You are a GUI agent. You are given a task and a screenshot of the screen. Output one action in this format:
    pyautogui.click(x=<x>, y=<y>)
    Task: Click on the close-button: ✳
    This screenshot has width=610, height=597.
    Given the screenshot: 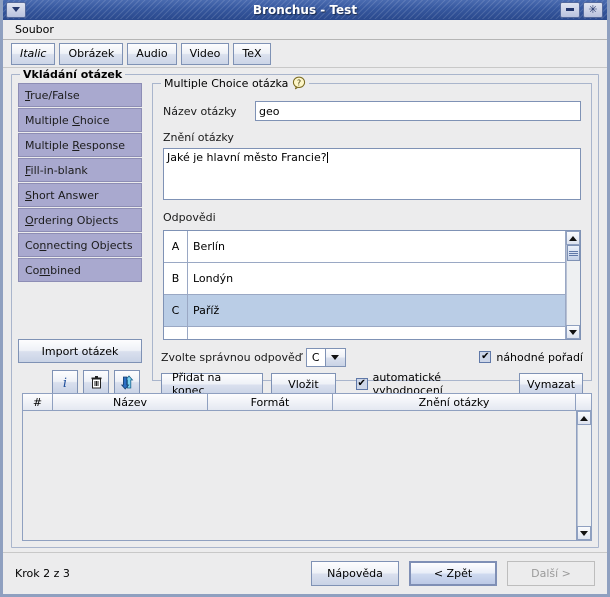 What is the action you would take?
    pyautogui.click(x=593, y=9)
    